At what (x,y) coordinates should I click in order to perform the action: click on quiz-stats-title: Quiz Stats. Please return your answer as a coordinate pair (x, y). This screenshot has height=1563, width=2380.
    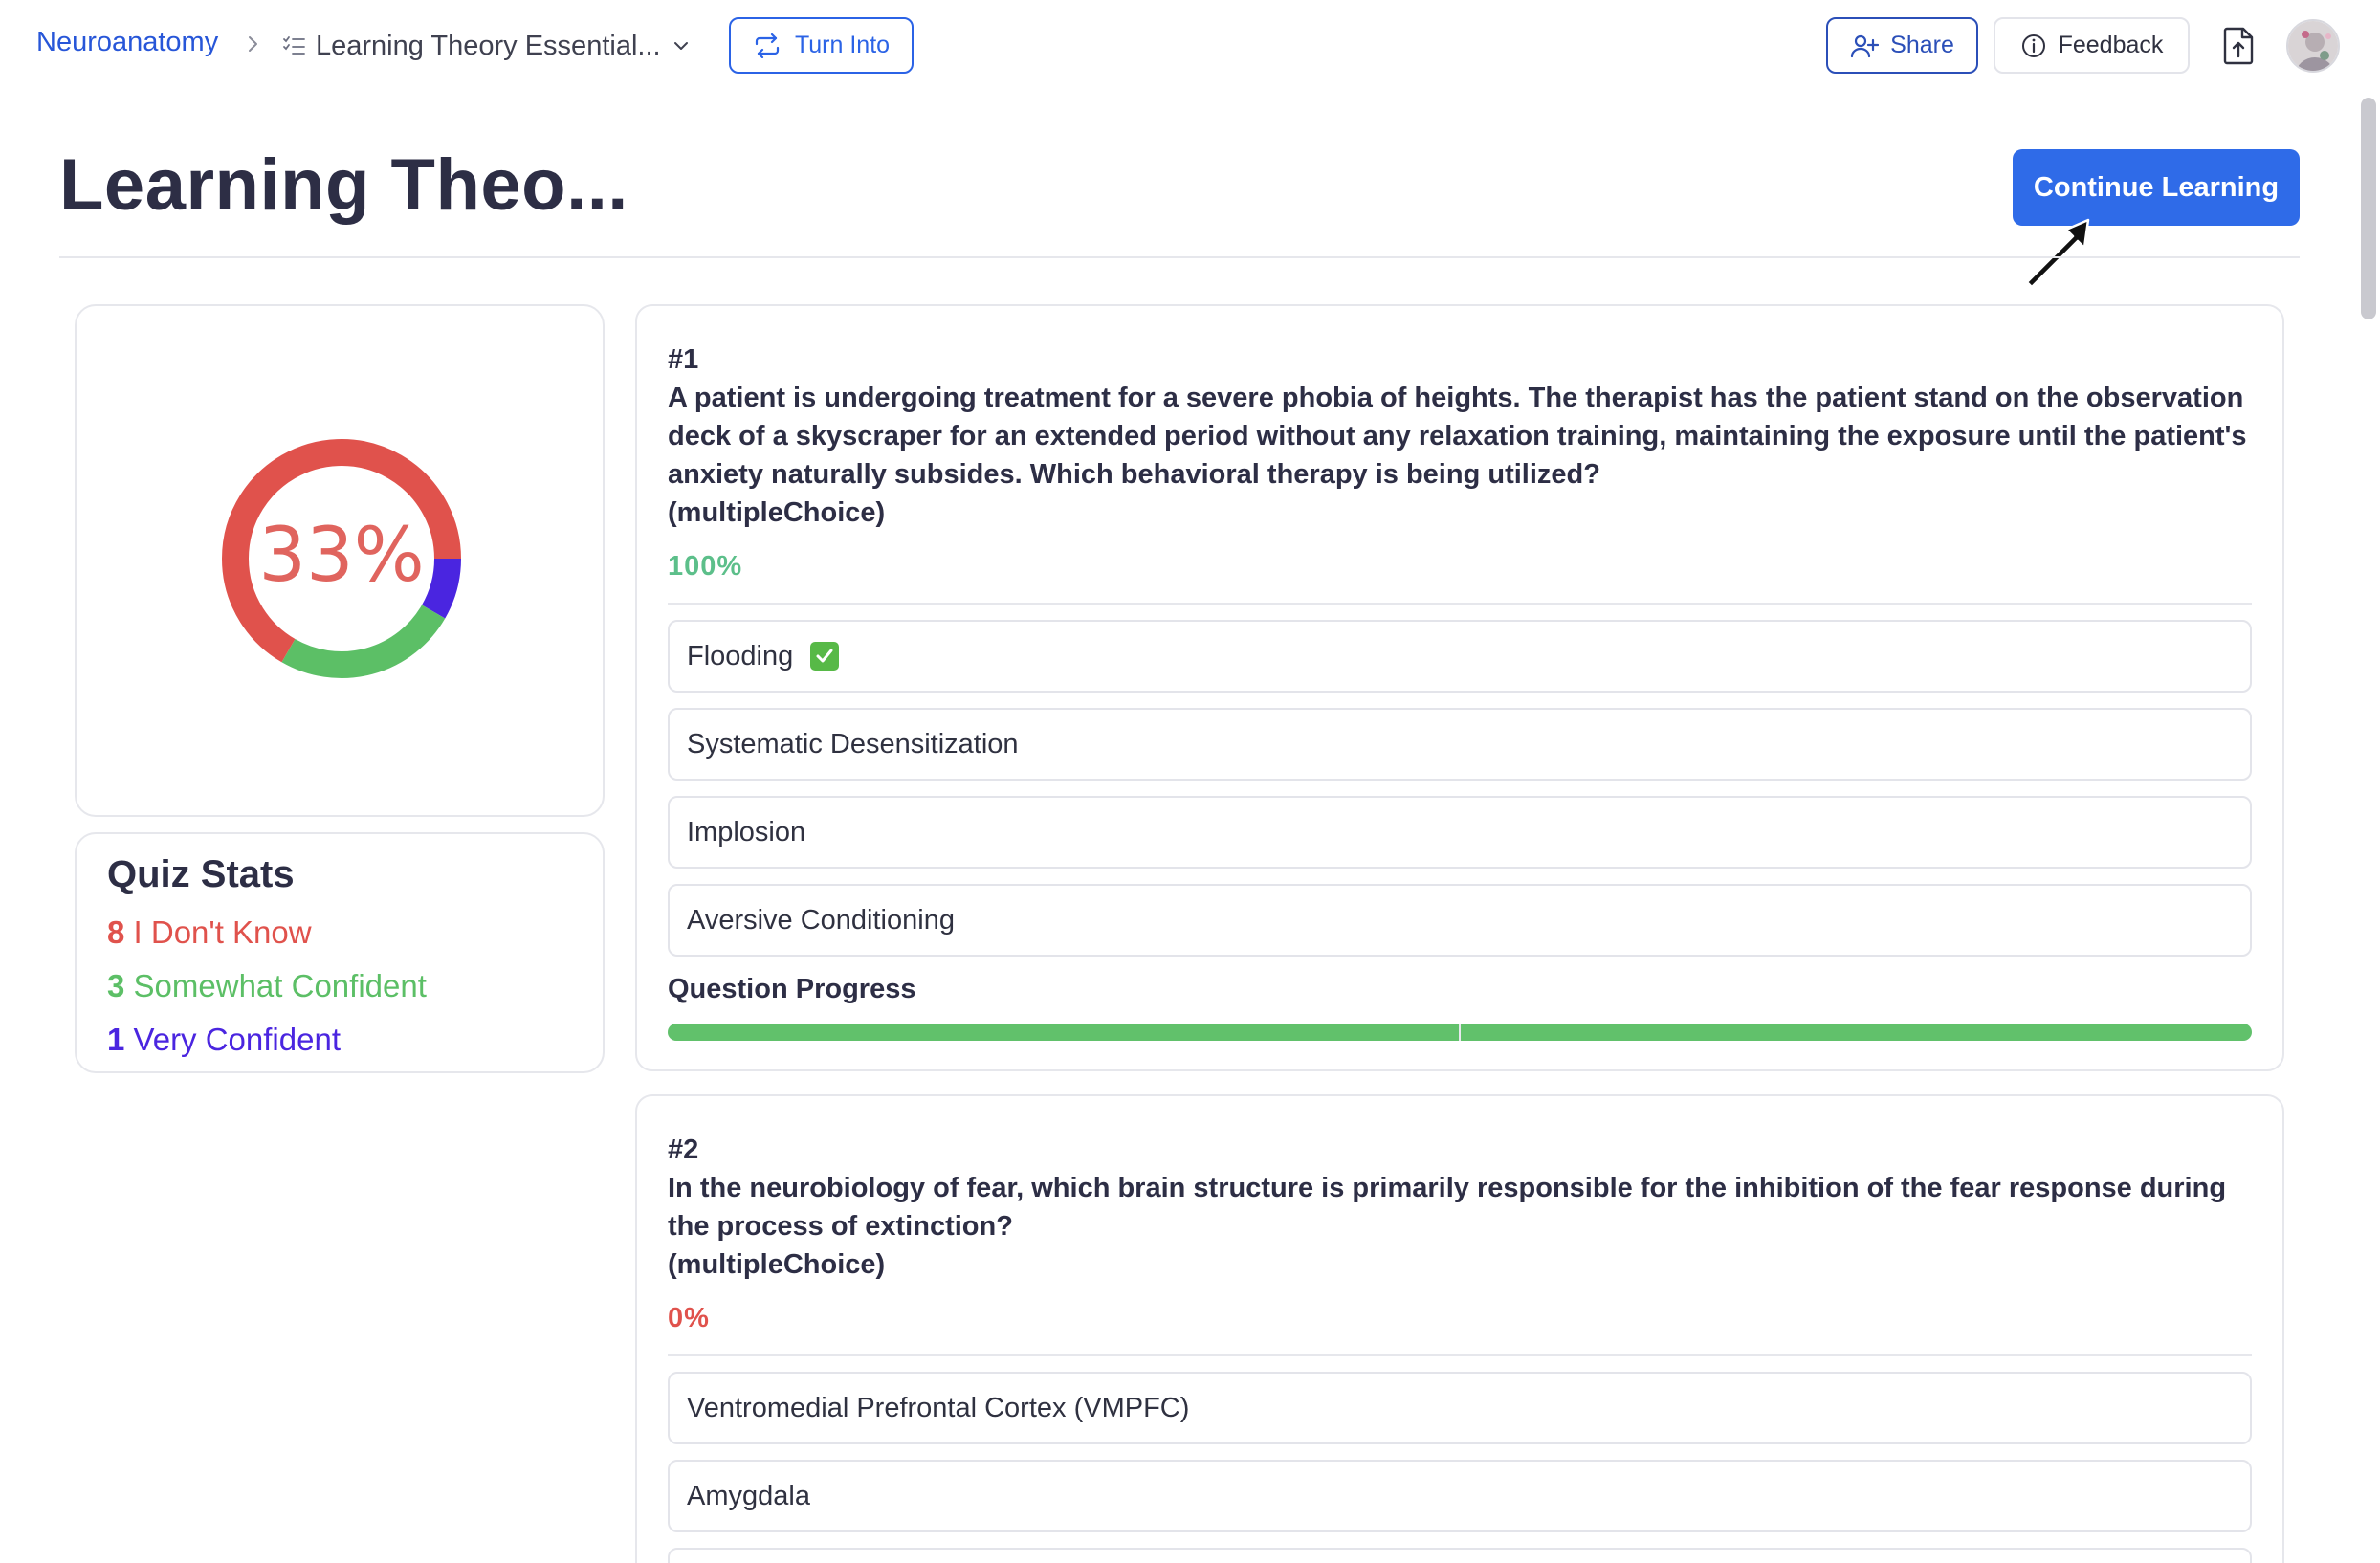
    Looking at the image, I should click on (201, 874).